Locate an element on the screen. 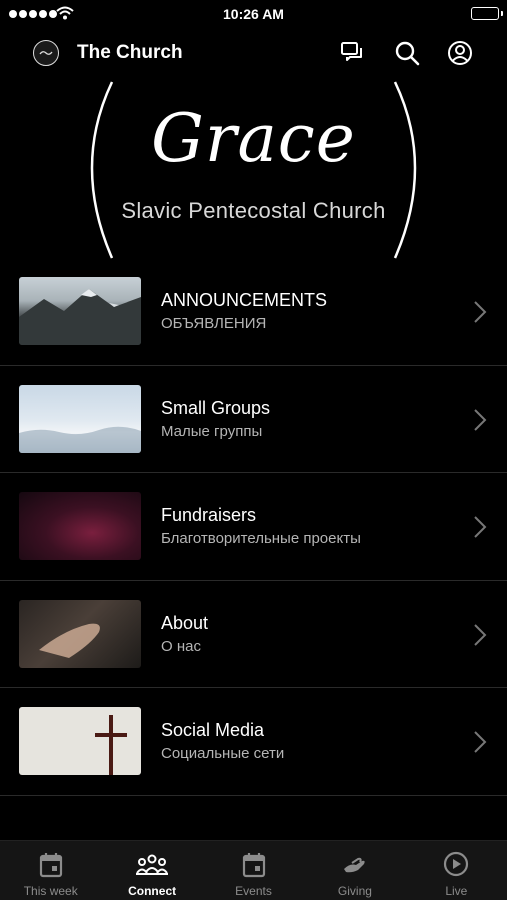 The height and width of the screenshot is (900, 507). tab-label: Events is located at coordinates (253, 891).